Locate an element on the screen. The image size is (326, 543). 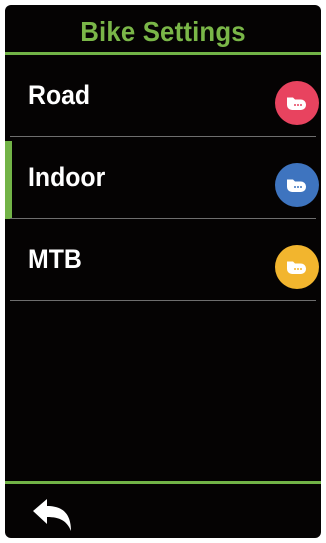
back-arrow-icon is located at coordinates (52, 515).